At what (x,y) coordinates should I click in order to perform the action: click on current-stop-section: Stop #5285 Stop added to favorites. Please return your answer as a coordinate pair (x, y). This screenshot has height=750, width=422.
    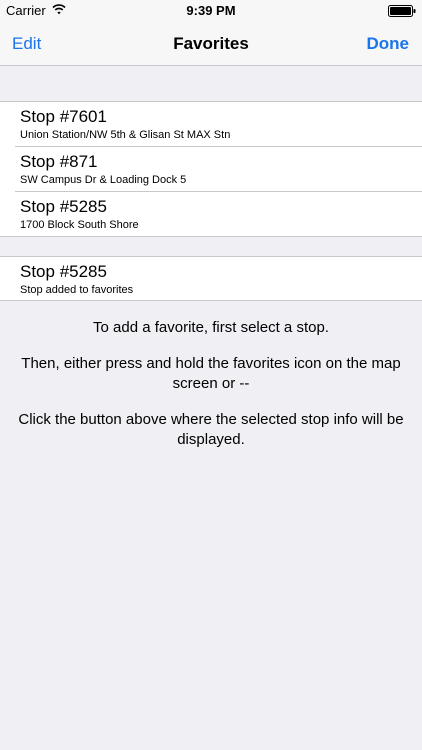
    Looking at the image, I should click on (211, 278).